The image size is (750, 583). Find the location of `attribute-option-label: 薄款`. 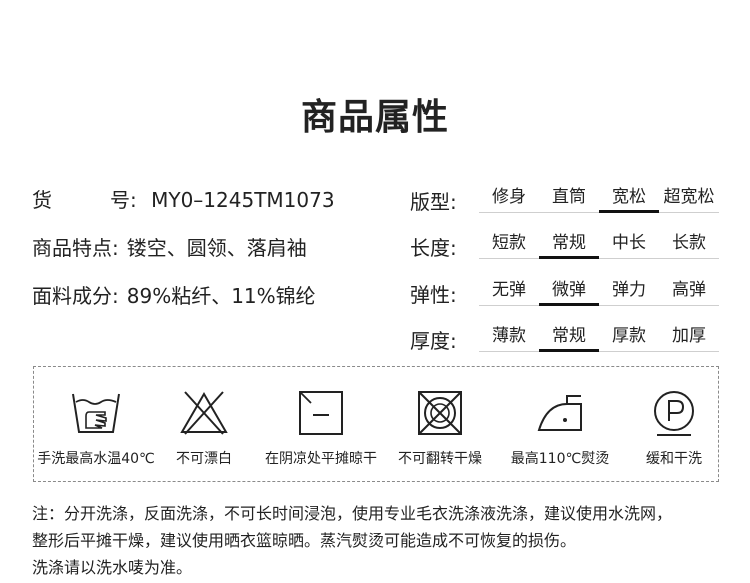

attribute-option-label: 薄款 is located at coordinates (509, 336).